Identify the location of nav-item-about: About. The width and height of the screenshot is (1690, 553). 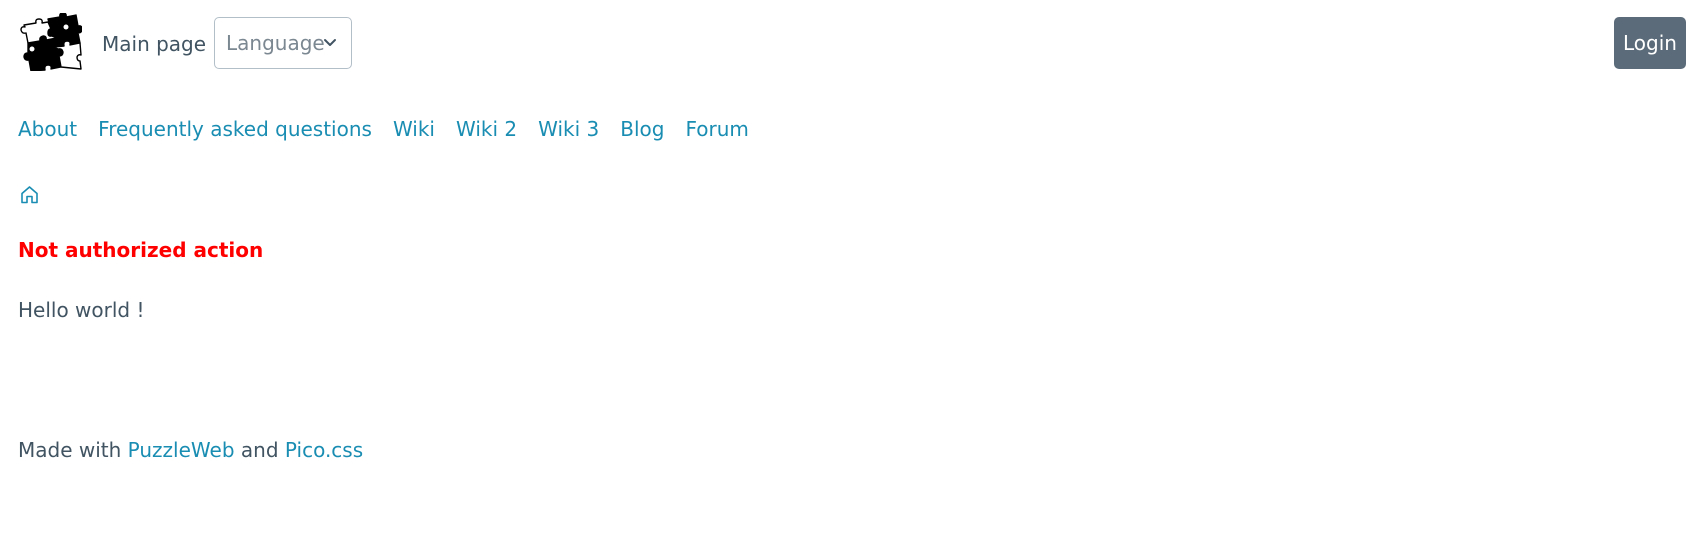
(47, 129).